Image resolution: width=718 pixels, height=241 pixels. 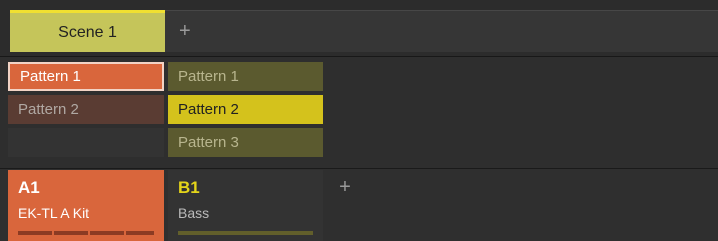 What do you see at coordinates (194, 213) in the screenshot?
I see `group-name: Bass` at bounding box center [194, 213].